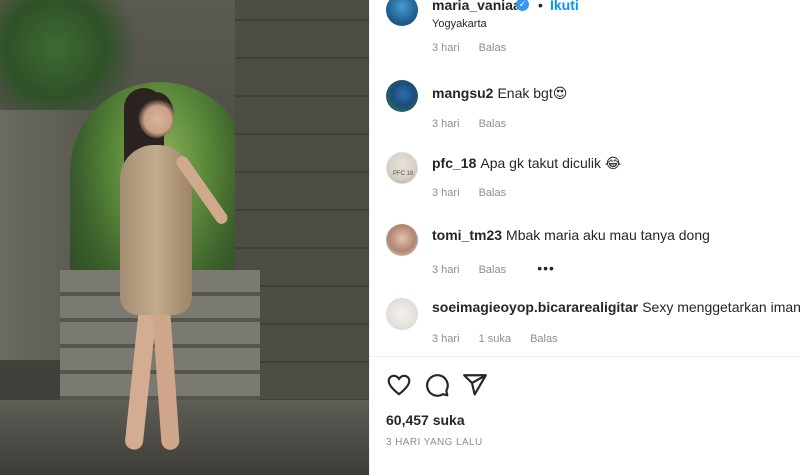  Describe the element at coordinates (546, 268) in the screenshot. I see `more-options-icon: •••` at that location.